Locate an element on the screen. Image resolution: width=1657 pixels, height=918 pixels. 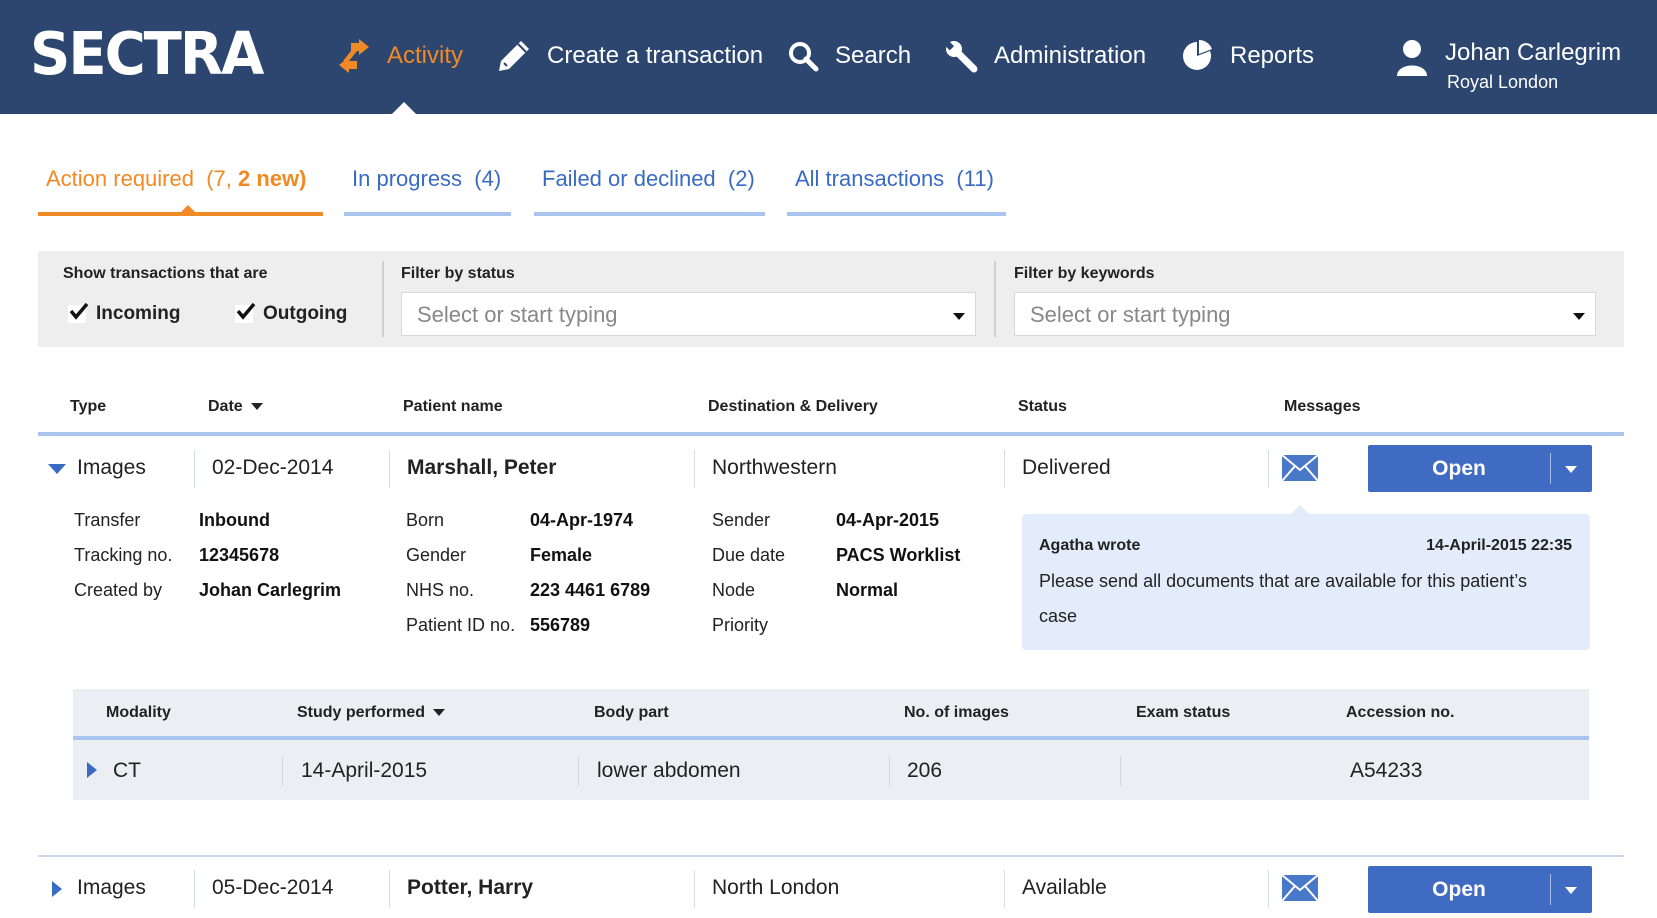
detail-value: Inbound is located at coordinates (234, 520).